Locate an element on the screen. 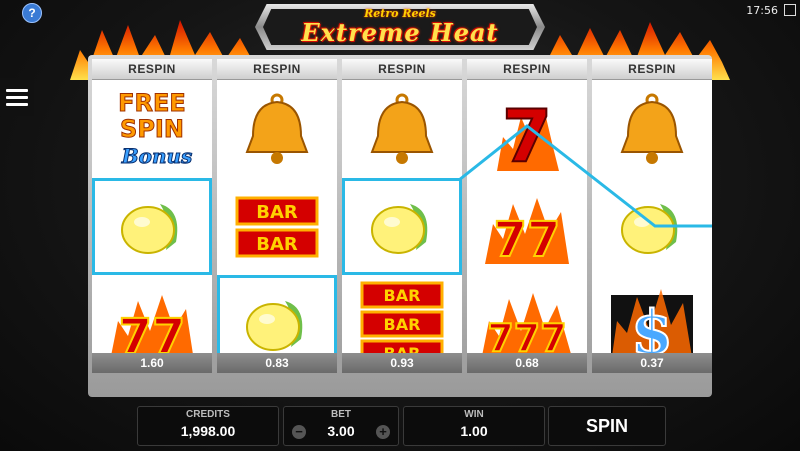  seven-text: 7 is located at coordinates (527, 133).